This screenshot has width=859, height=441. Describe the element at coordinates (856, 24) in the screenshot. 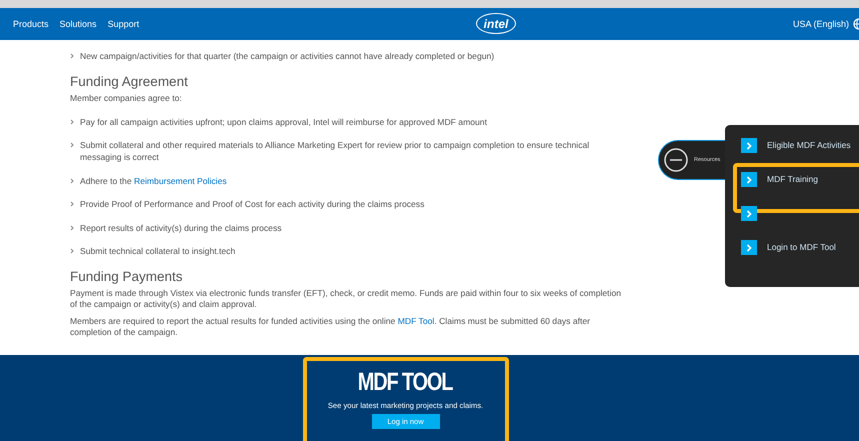

I see `globe-icon` at that location.